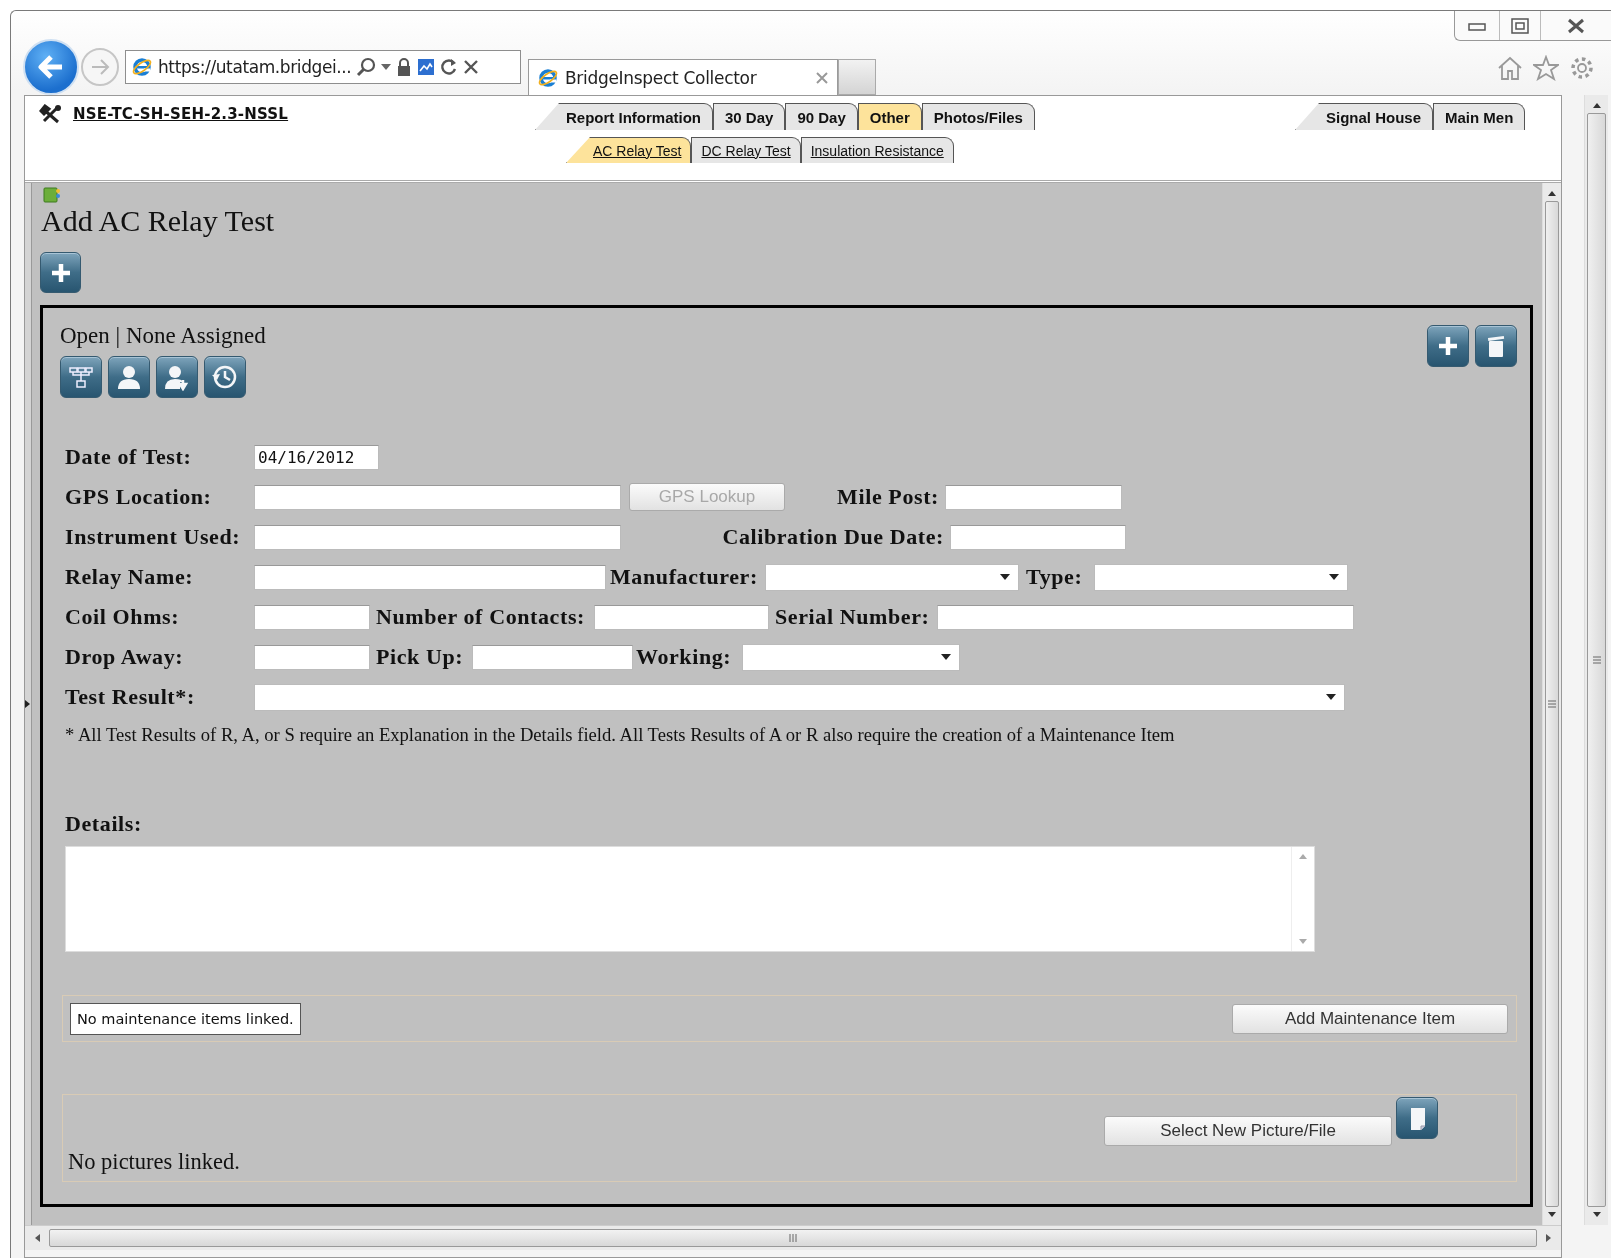  Describe the element at coordinates (1546, 68) in the screenshot. I see `star-icon` at that location.